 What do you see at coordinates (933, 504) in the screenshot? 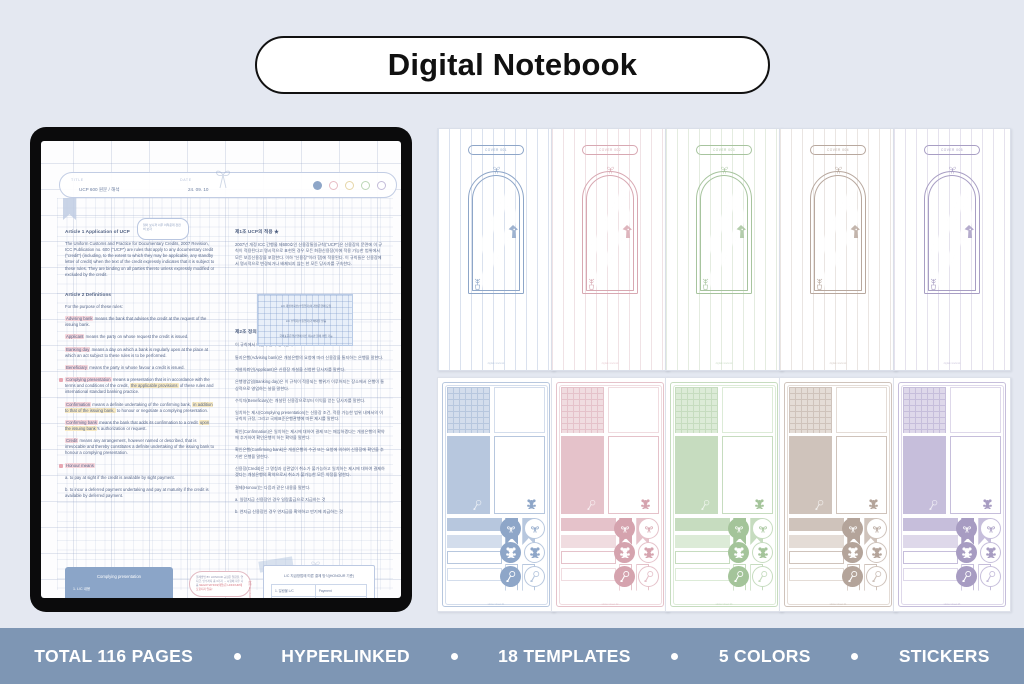
I see `rattle-icon` at bounding box center [933, 504].